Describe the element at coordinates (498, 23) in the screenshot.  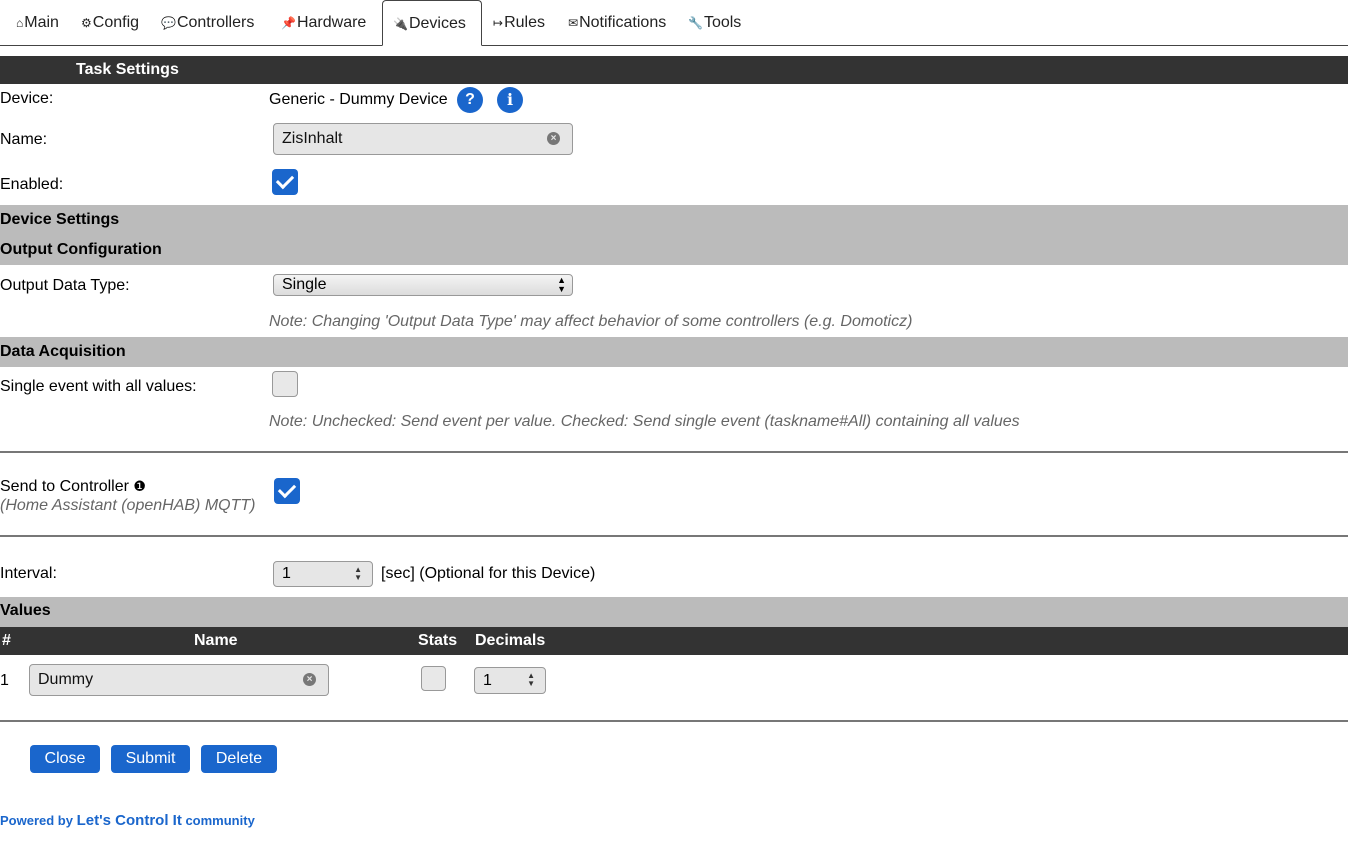
I see `arrow-icon: ↦` at that location.